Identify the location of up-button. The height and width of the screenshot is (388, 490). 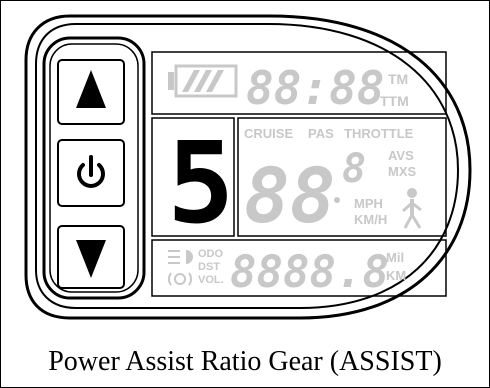
(91, 92).